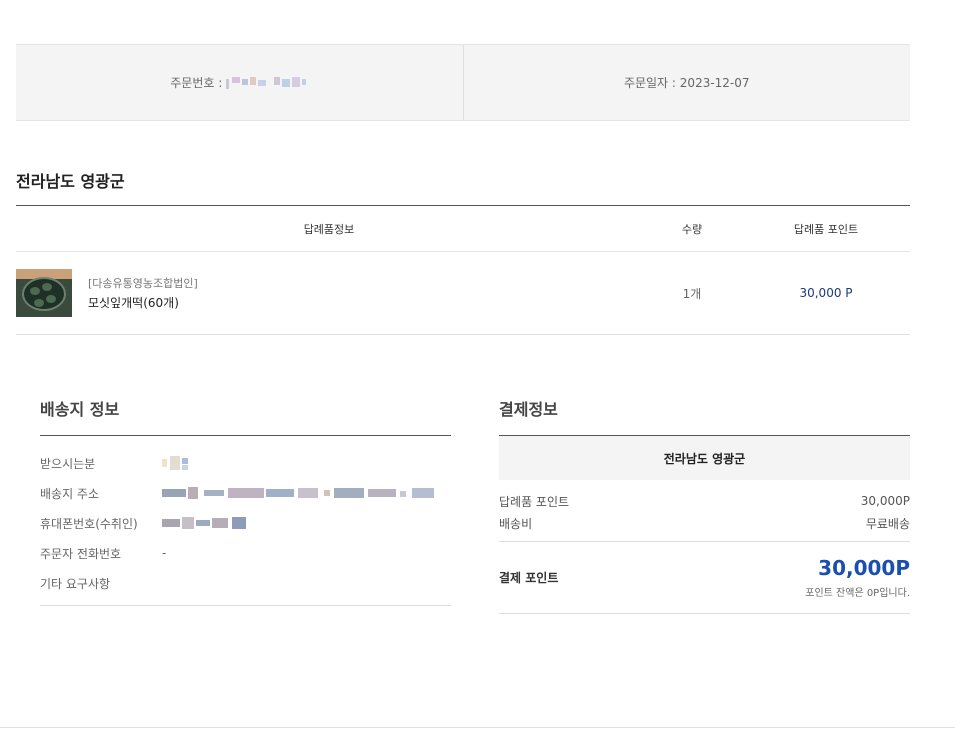 The height and width of the screenshot is (729, 955). What do you see at coordinates (704, 458) in the screenshot?
I see `payment-region: 전라남도 영광군` at bounding box center [704, 458].